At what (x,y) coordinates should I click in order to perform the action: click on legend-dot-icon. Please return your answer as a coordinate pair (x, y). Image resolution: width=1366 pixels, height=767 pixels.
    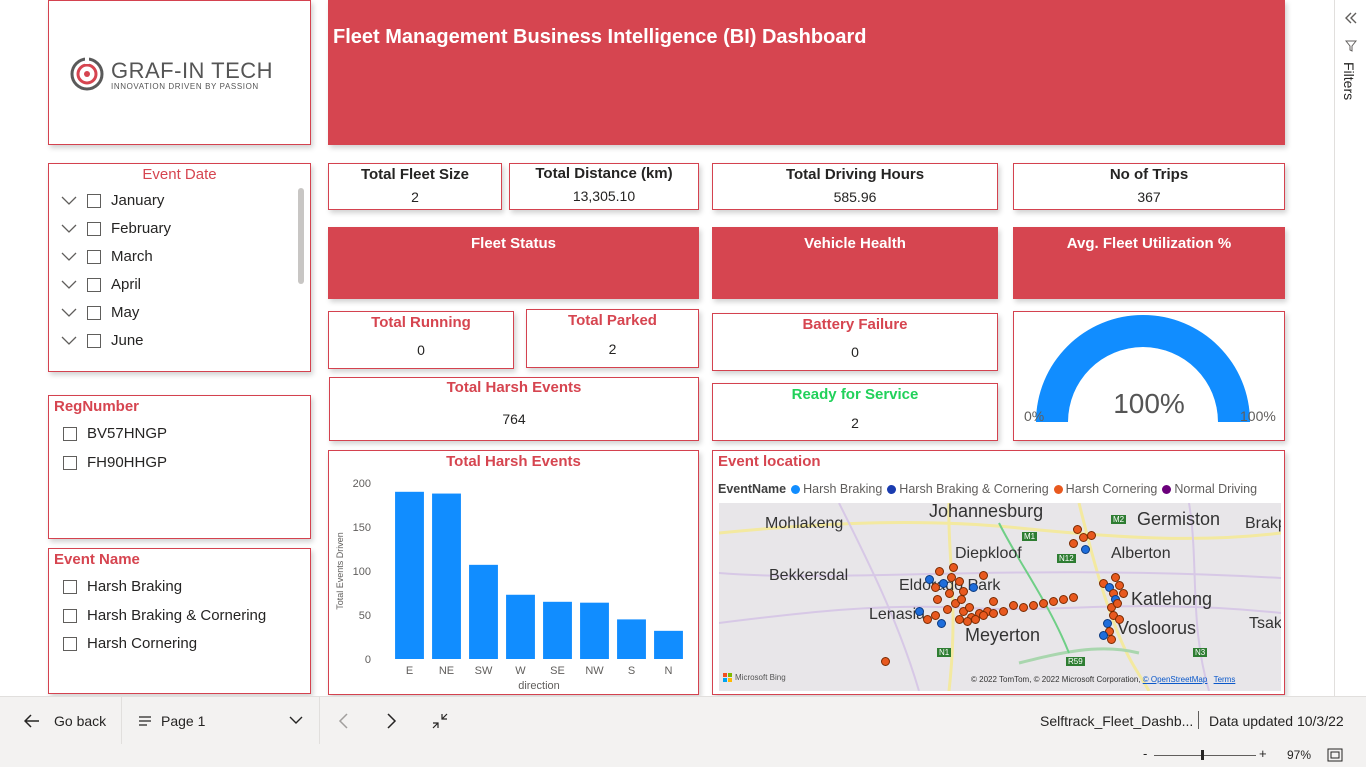
    Looking at the image, I should click on (1058, 489).